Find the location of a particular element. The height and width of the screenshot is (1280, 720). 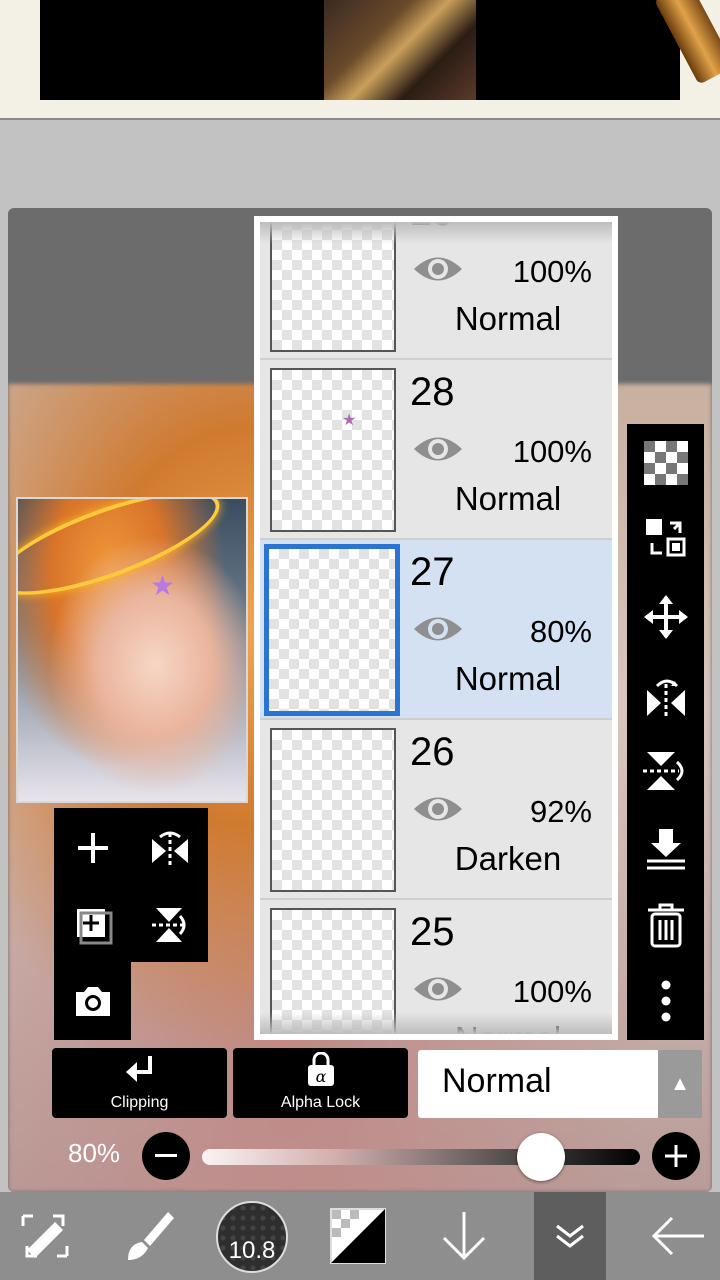

layer-row: 26 92% Darken is located at coordinates (436, 810).